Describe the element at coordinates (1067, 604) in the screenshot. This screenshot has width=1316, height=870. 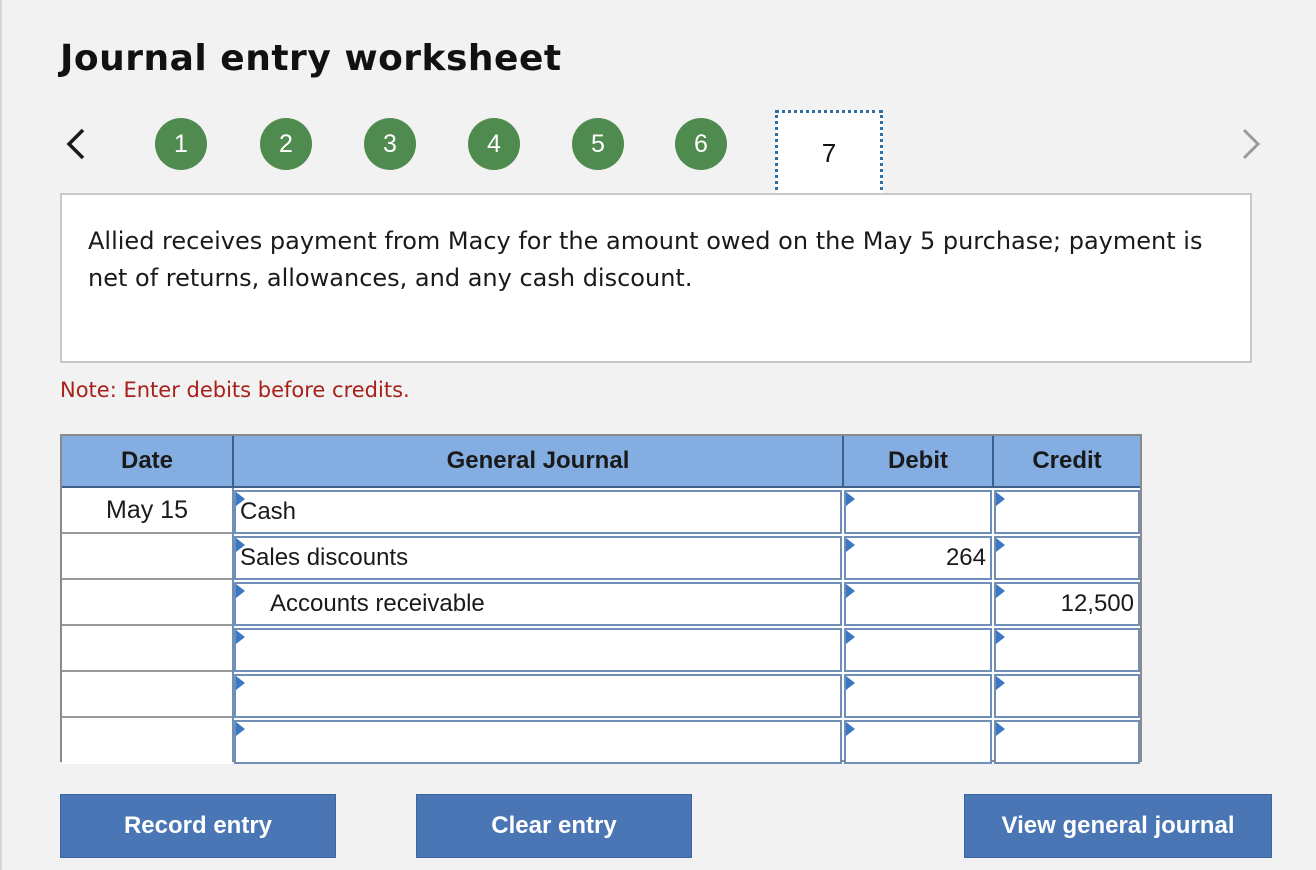
I see `credit-input: 12,500` at that location.